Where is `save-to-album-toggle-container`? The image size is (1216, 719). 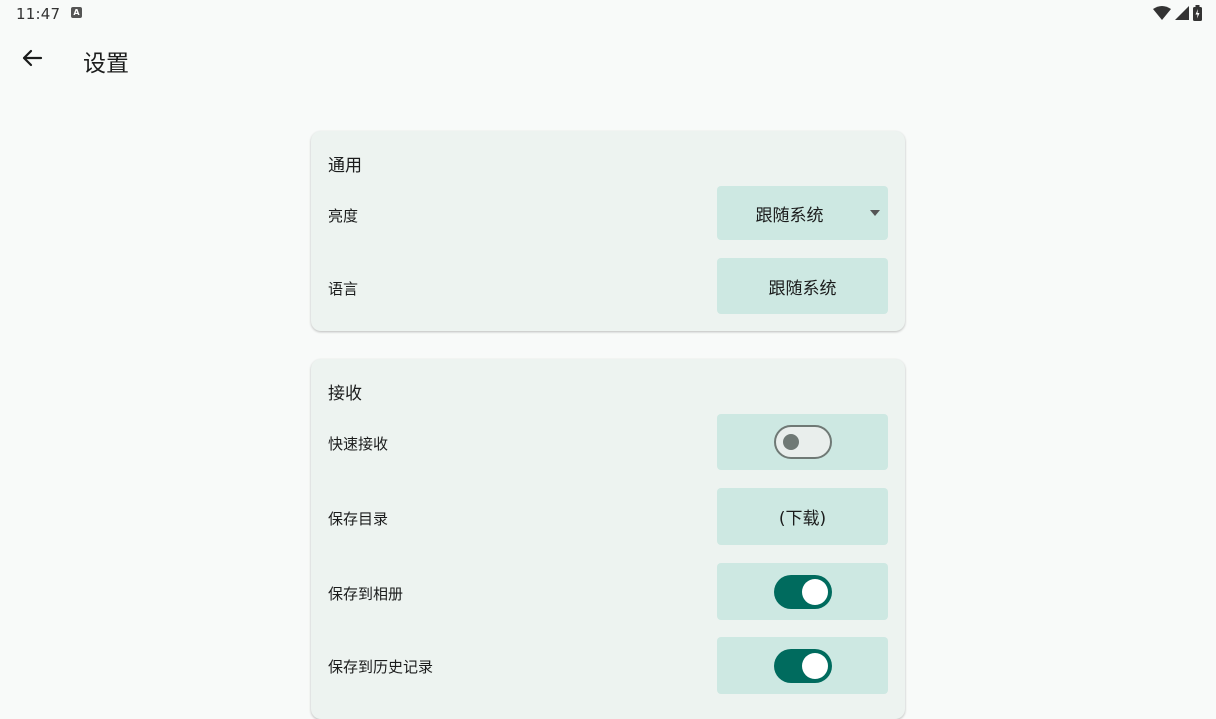
save-to-album-toggle-container is located at coordinates (802, 591).